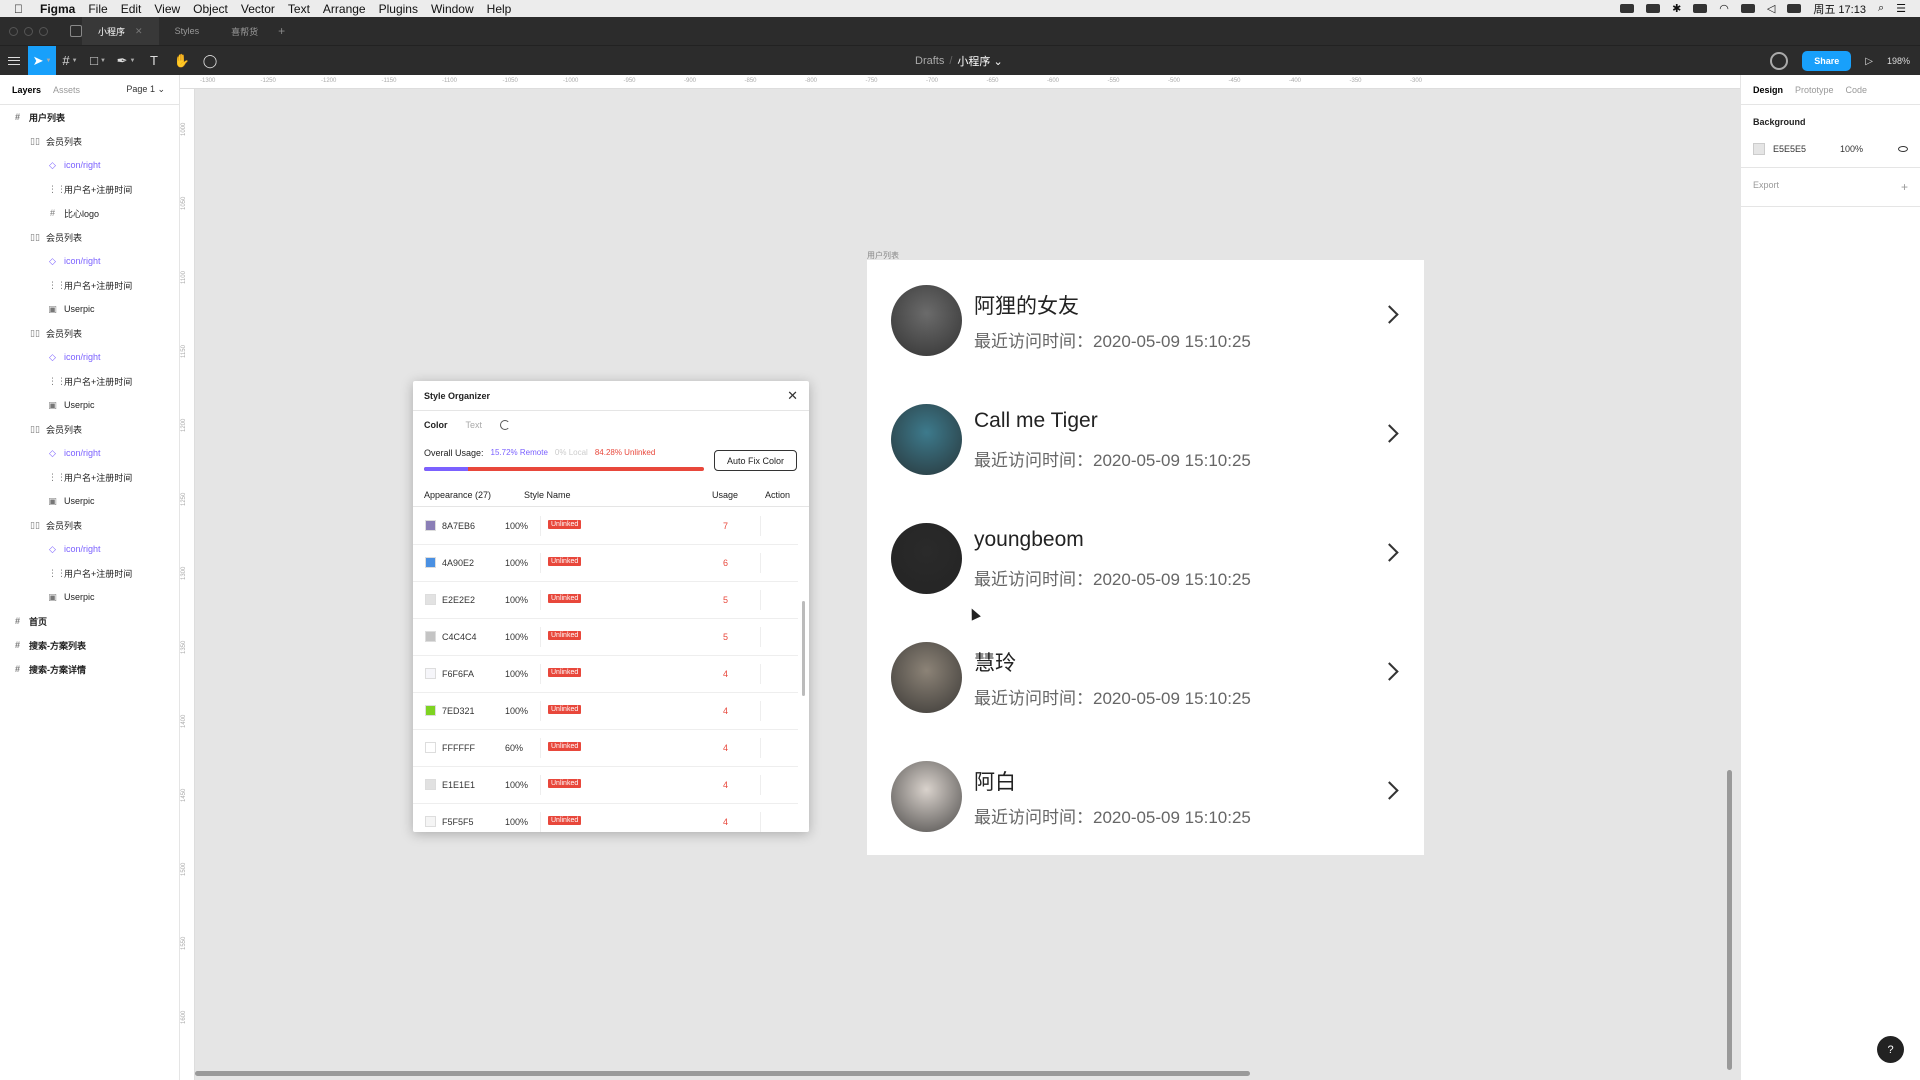 Image resolution: width=1920 pixels, height=1080 pixels. What do you see at coordinates (1779, 61) in the screenshot?
I see `multiplayer-avatar-icon` at bounding box center [1779, 61].